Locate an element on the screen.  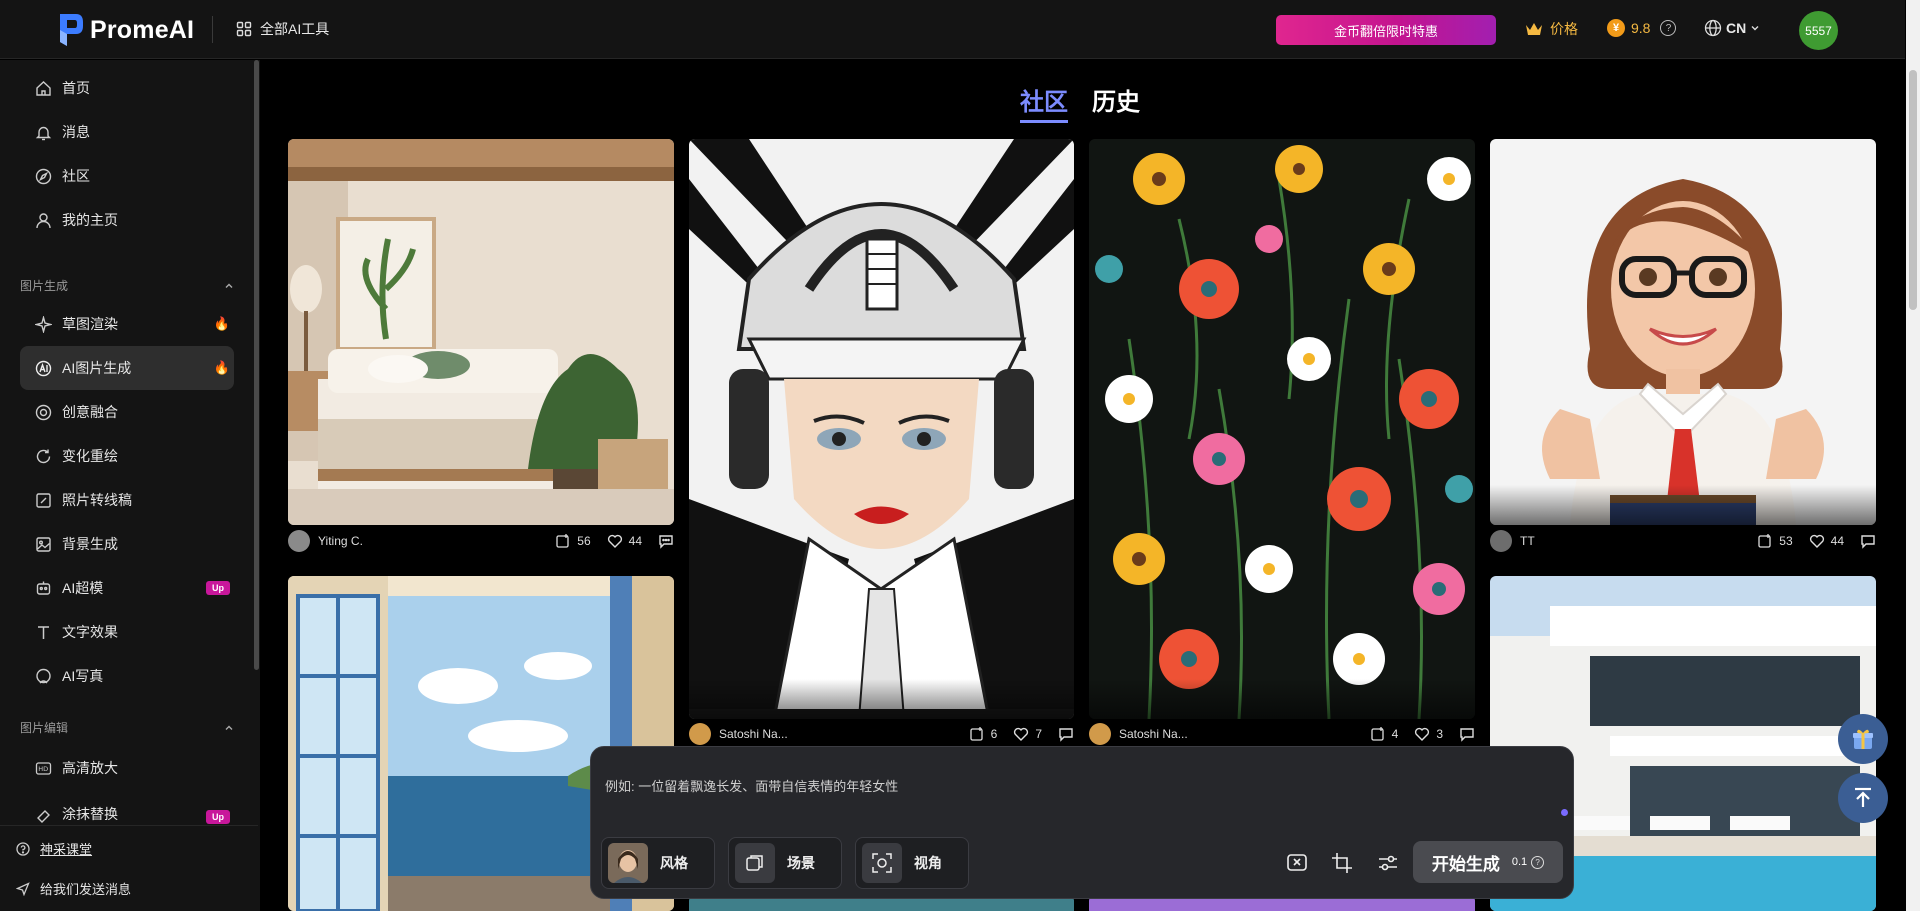
price-label: 价格 is located at coordinates (1564, 29).